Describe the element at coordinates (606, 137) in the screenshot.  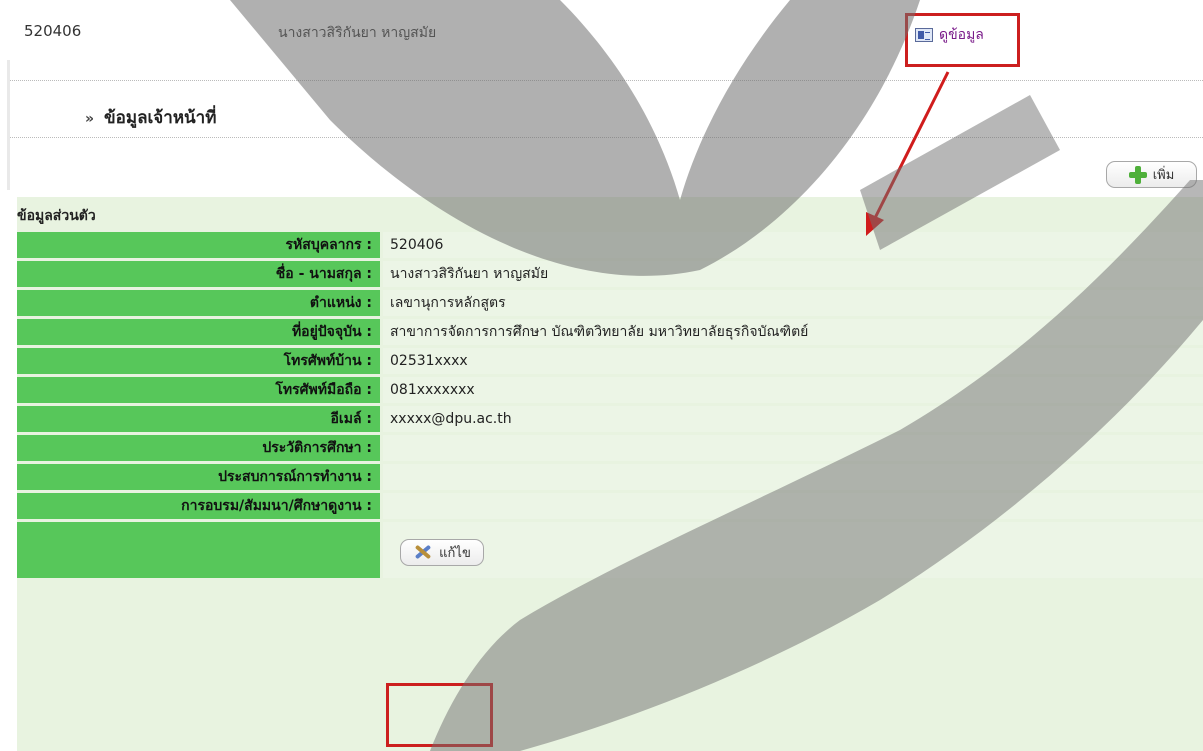
I see `dotted-divider-bottom` at that location.